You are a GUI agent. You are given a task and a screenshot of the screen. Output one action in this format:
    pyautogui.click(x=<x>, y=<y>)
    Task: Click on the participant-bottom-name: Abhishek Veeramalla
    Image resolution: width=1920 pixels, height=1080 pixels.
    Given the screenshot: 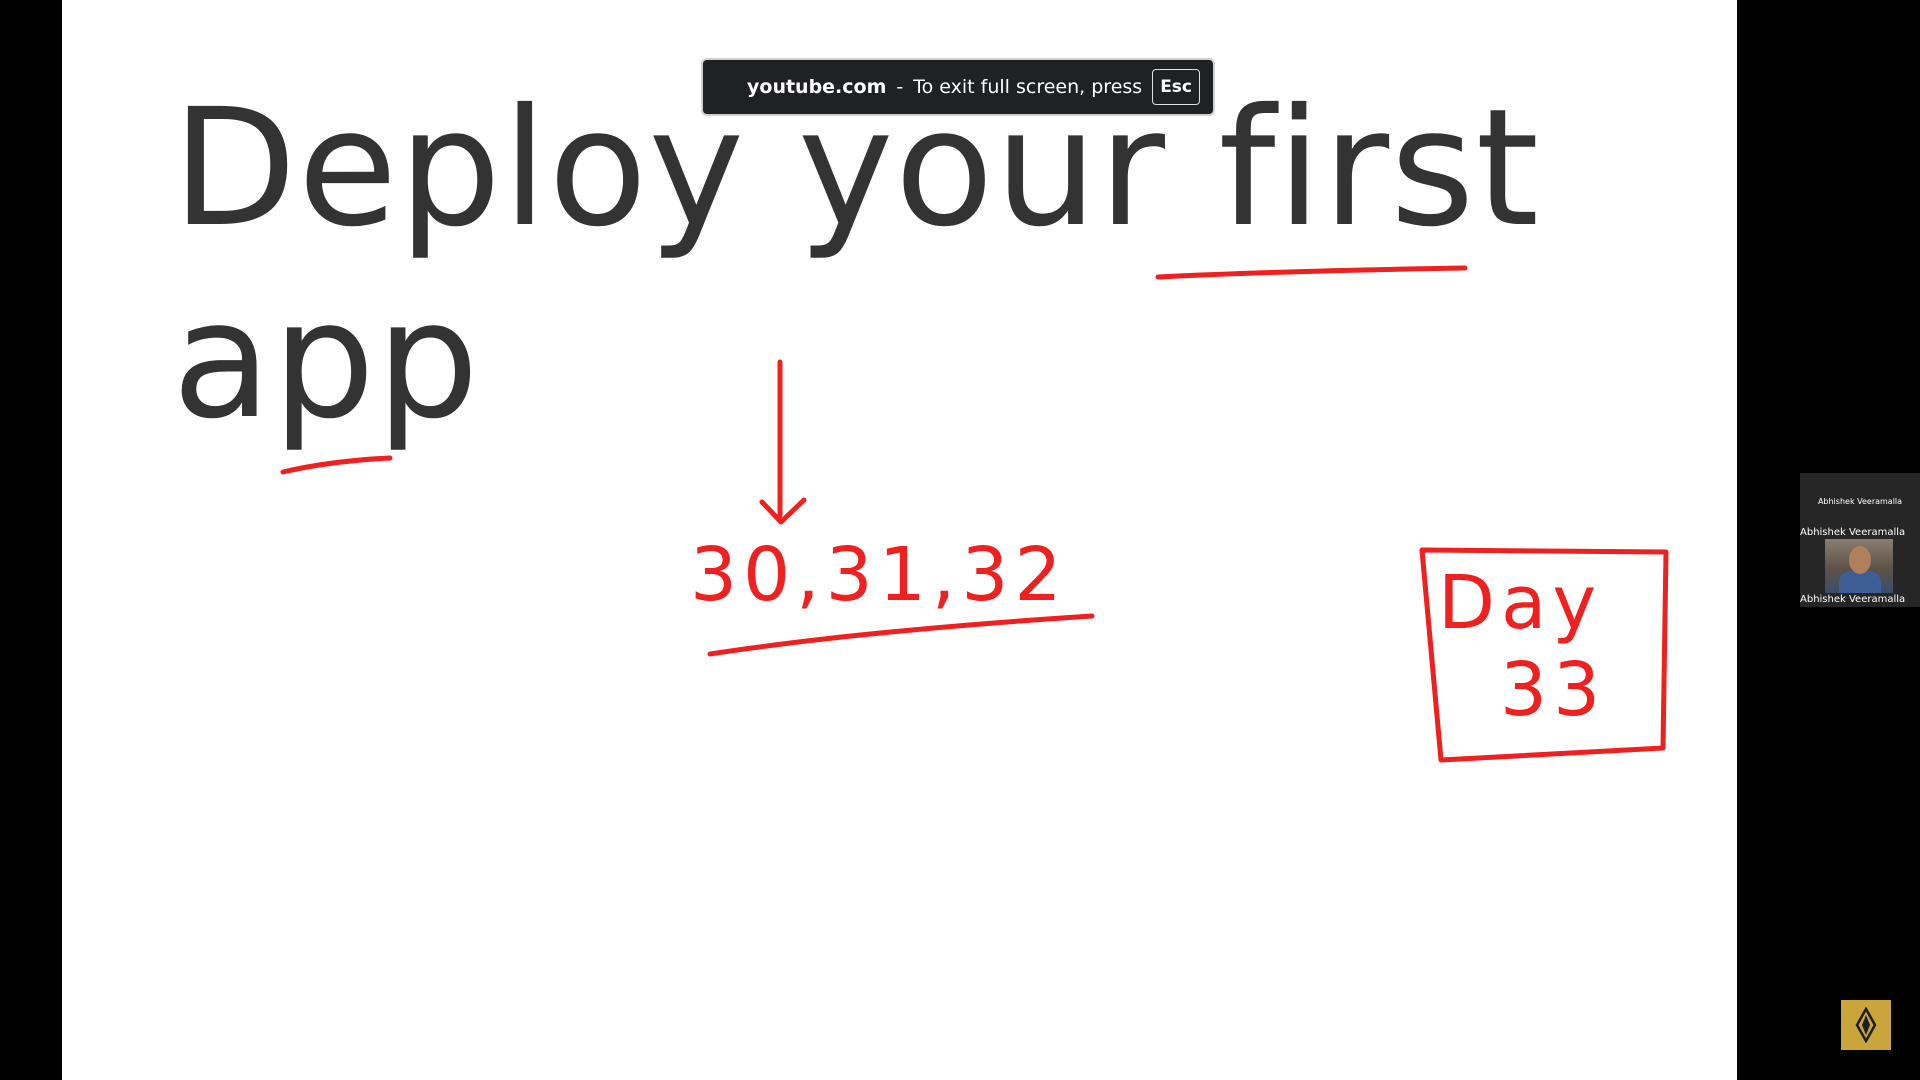 What is the action you would take?
    pyautogui.click(x=1853, y=599)
    